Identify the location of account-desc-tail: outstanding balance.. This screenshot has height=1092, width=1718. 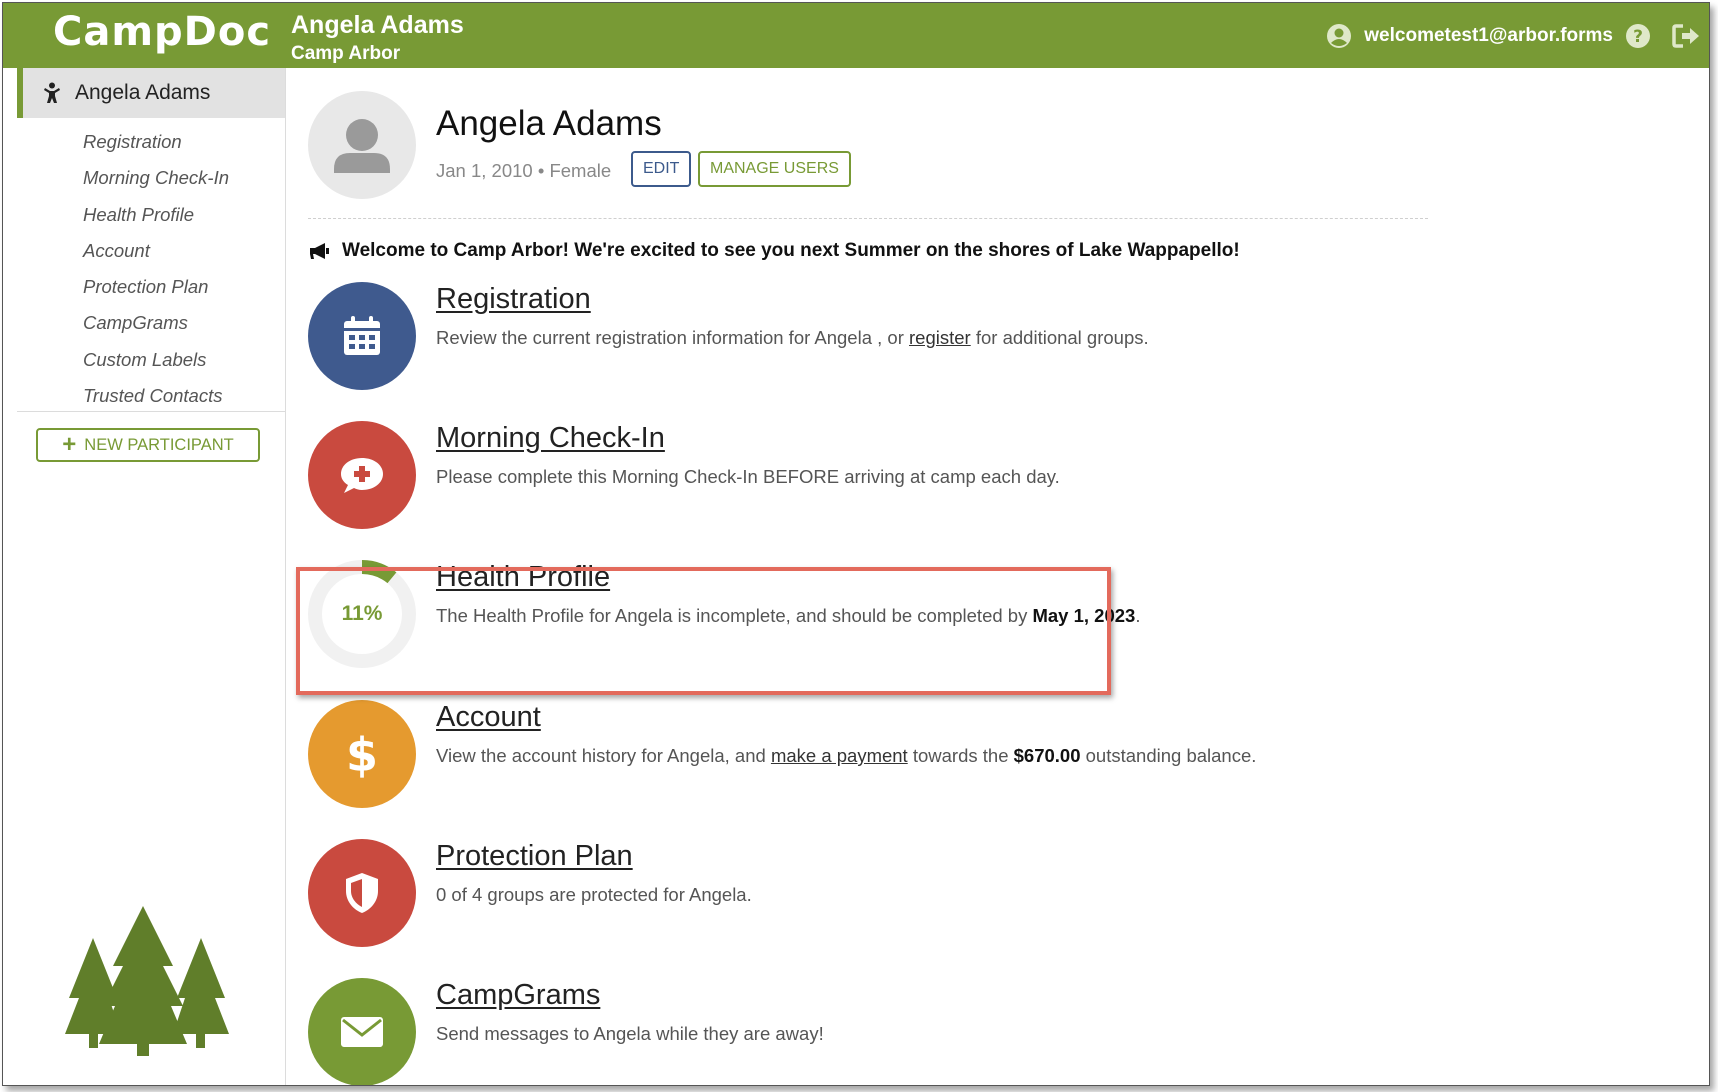
(1168, 755).